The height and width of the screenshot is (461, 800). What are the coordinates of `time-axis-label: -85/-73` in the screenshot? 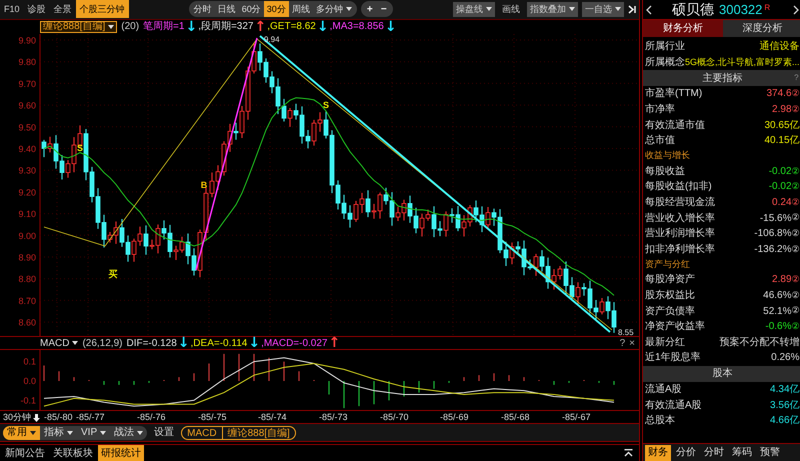 It's located at (333, 417).